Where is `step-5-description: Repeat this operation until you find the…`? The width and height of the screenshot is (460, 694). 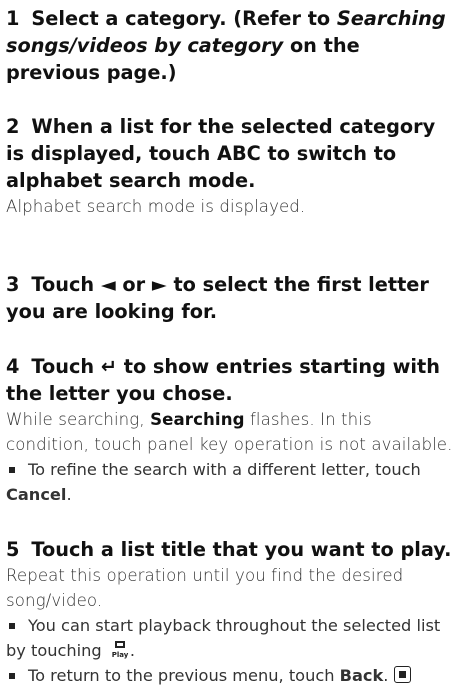 step-5-description: Repeat this operation until you find the… is located at coordinates (205, 588).